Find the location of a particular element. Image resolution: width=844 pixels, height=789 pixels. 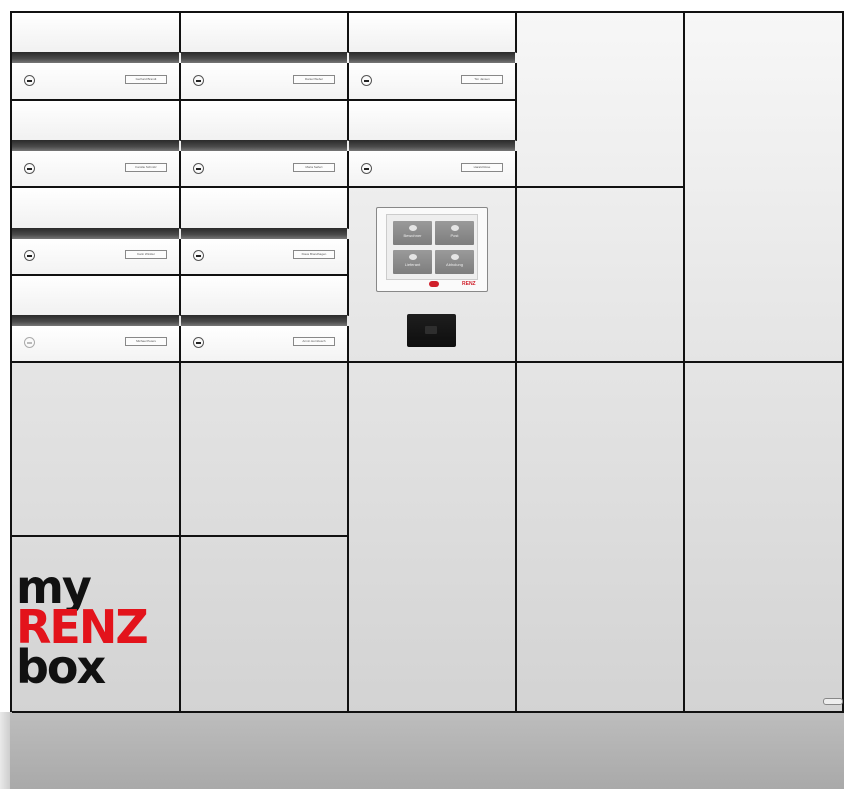

mailbox-nameplate: Harald Rose is located at coordinates (482, 167).